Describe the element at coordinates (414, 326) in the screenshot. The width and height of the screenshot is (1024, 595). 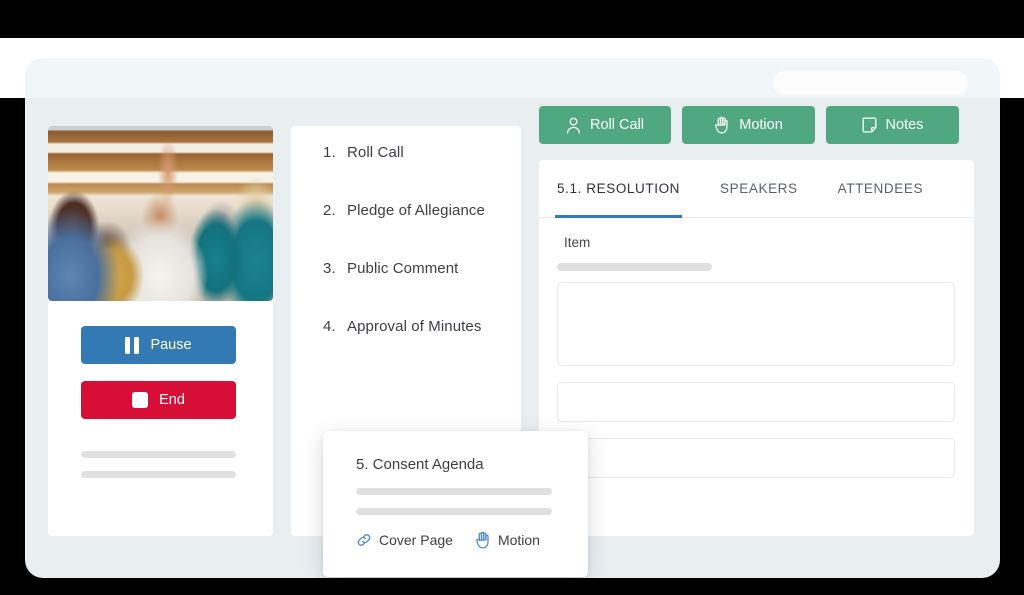
I see `agenda-item-label: Approval of Minutes` at that location.